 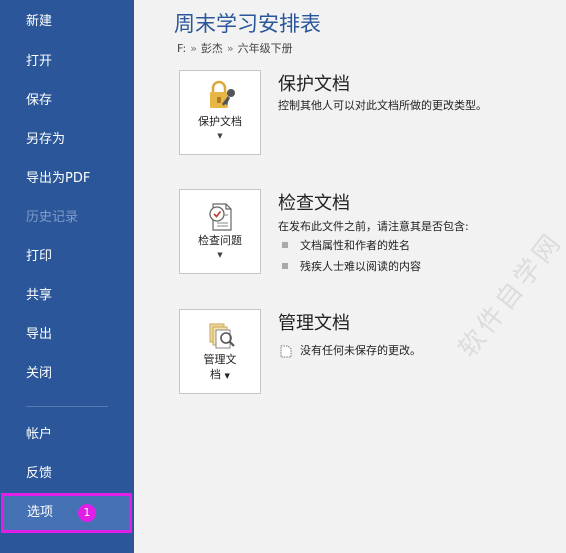 I want to click on nav-close: 关闭, so click(x=67, y=374).